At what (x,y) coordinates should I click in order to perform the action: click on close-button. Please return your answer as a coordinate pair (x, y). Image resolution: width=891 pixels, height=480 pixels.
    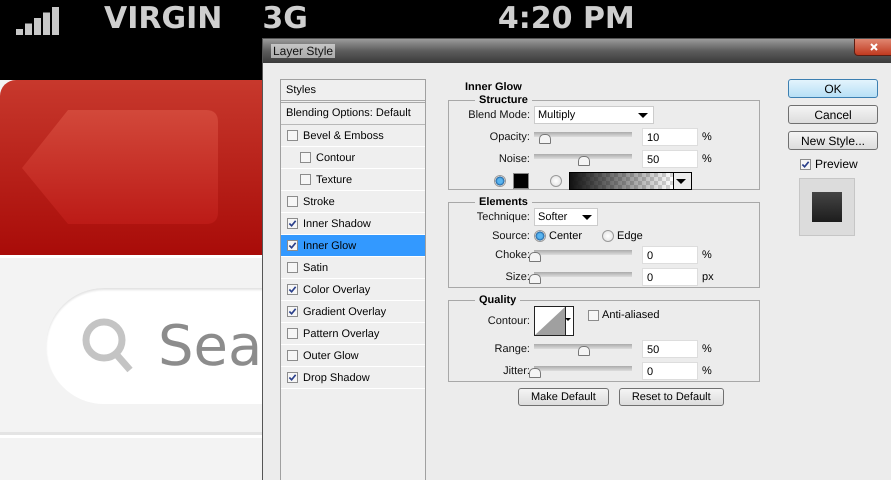
    Looking at the image, I should click on (872, 47).